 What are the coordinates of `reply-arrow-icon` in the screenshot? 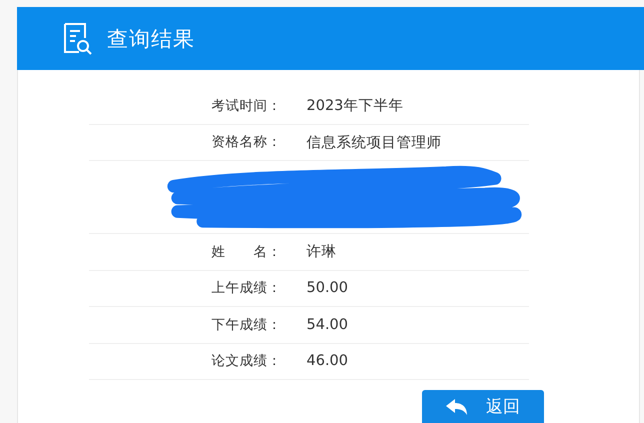 It's located at (457, 406).